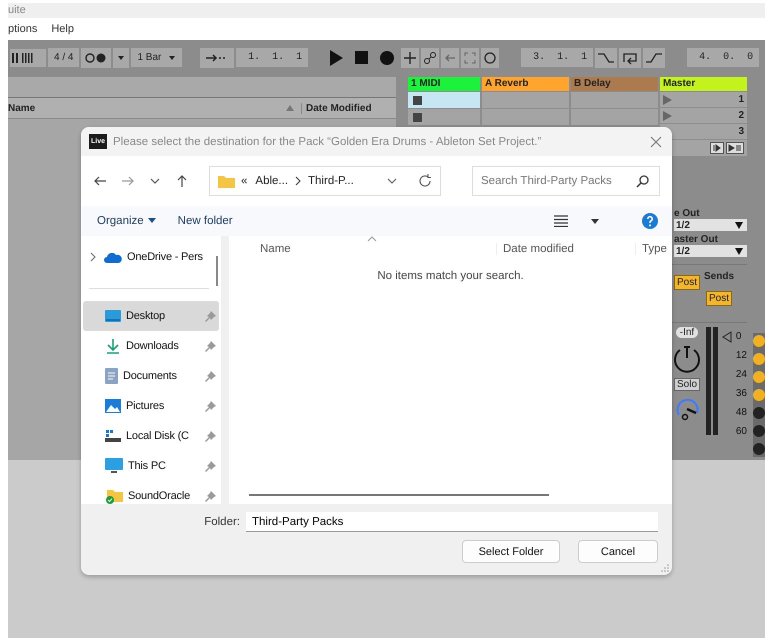 This screenshot has height=638, width=765. What do you see at coordinates (392, 181) in the screenshot?
I see `chevron-down-icon` at bounding box center [392, 181].